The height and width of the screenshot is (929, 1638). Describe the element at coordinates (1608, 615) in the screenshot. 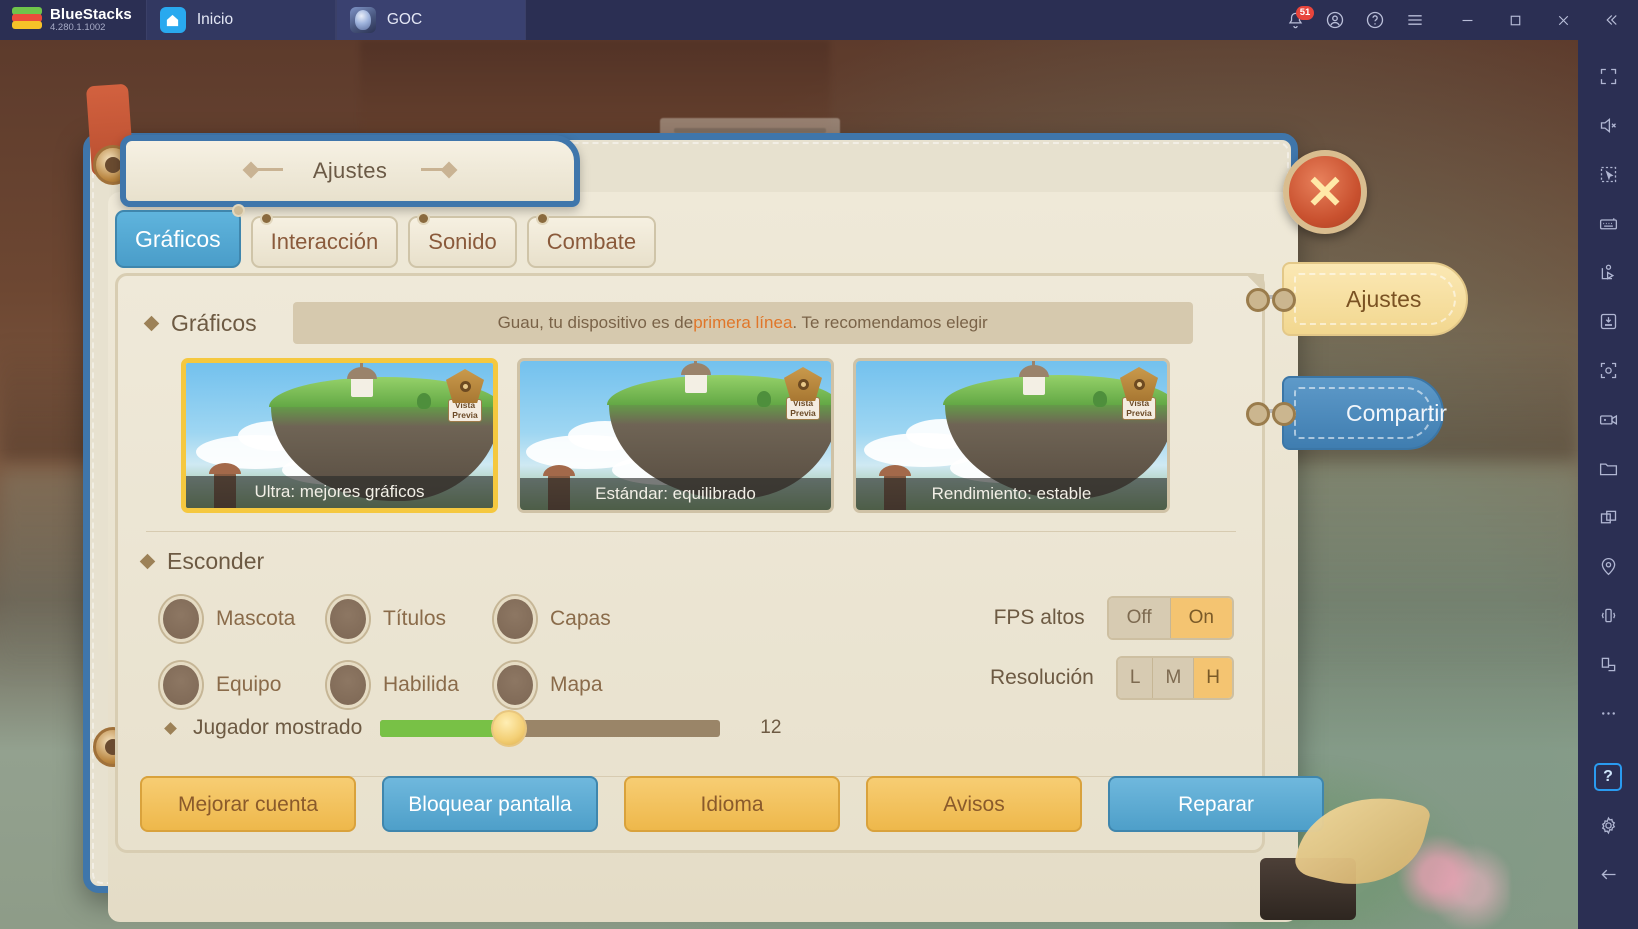

I see `shake-icon` at that location.